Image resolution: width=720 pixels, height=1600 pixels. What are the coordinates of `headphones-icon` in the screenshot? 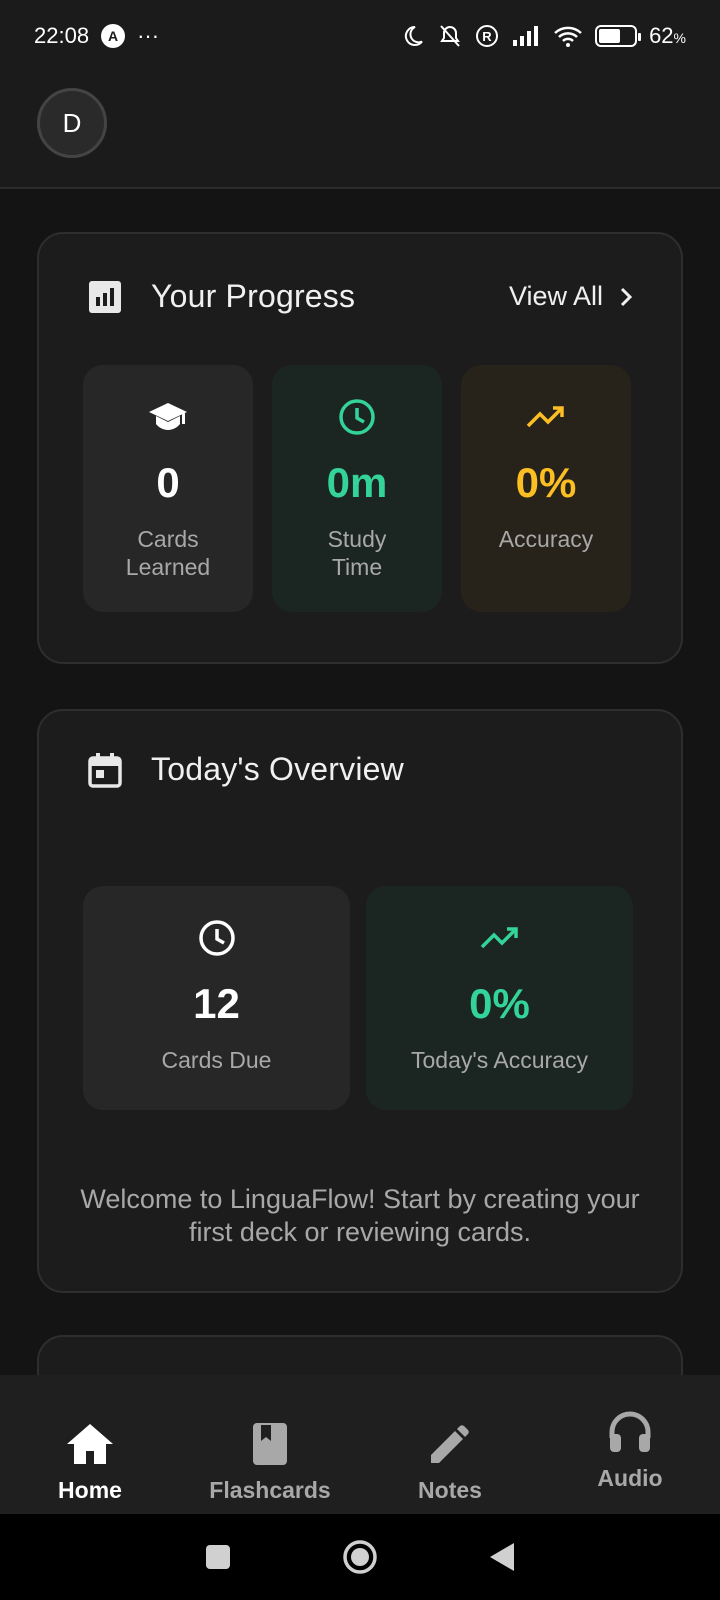 It's located at (630, 1432).